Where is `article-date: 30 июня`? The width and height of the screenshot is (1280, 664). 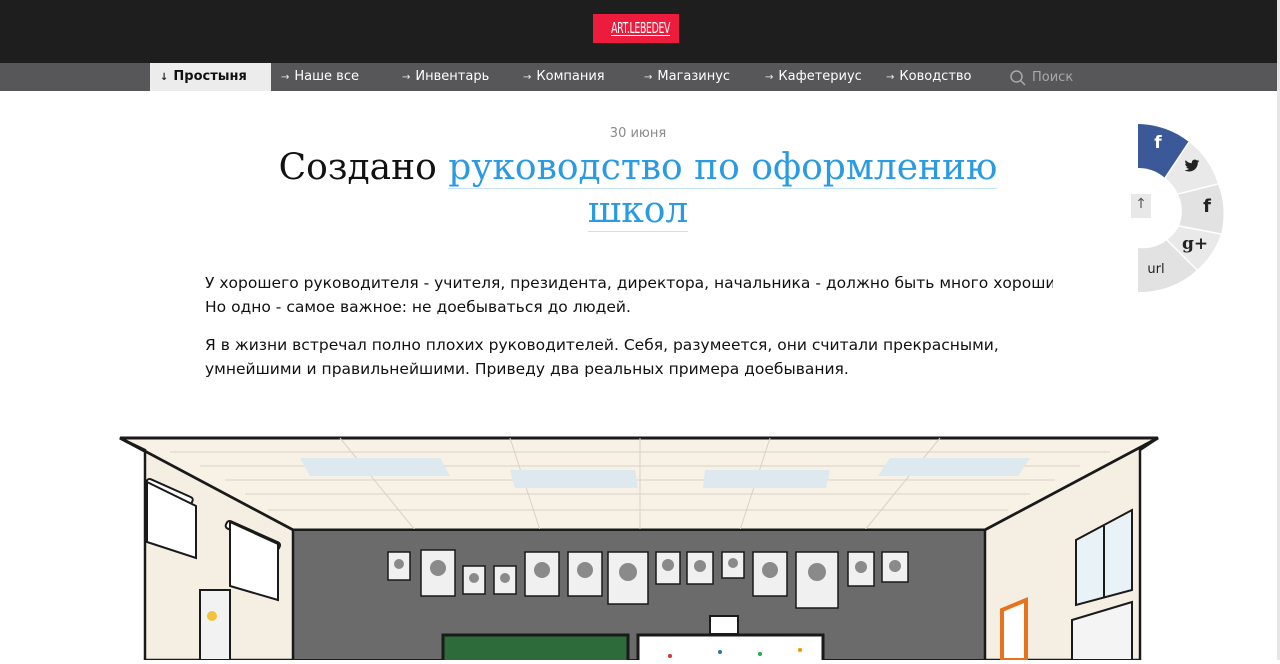 article-date: 30 июня is located at coordinates (638, 133).